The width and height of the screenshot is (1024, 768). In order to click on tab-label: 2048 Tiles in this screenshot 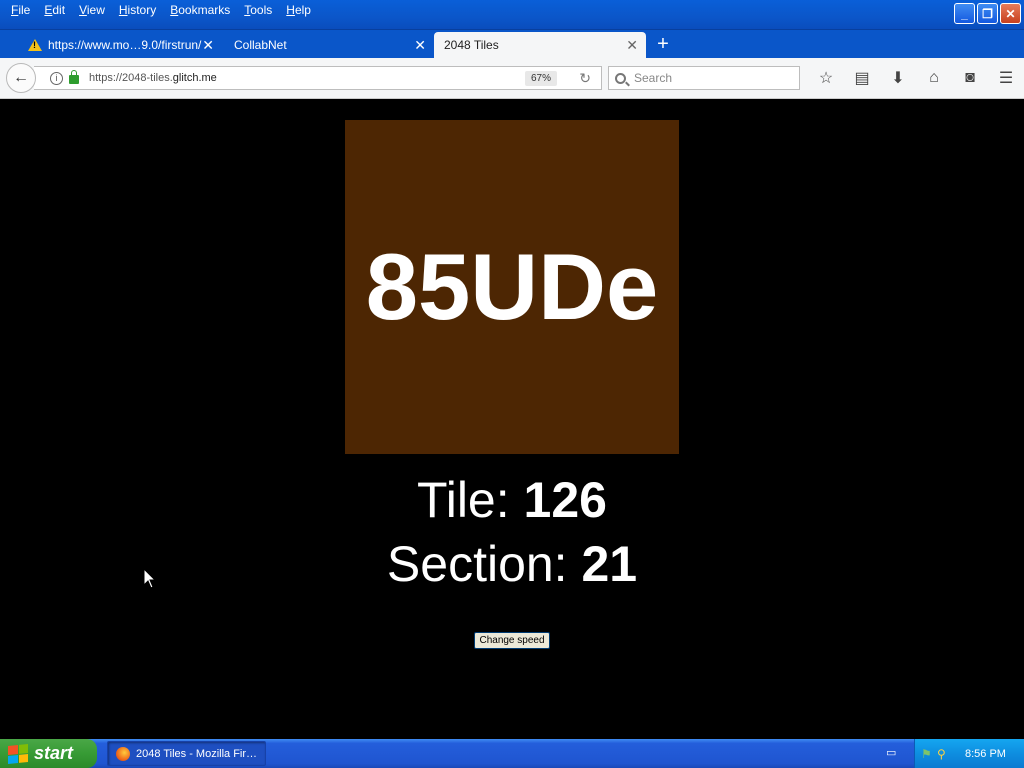, I will do `click(471, 45)`.